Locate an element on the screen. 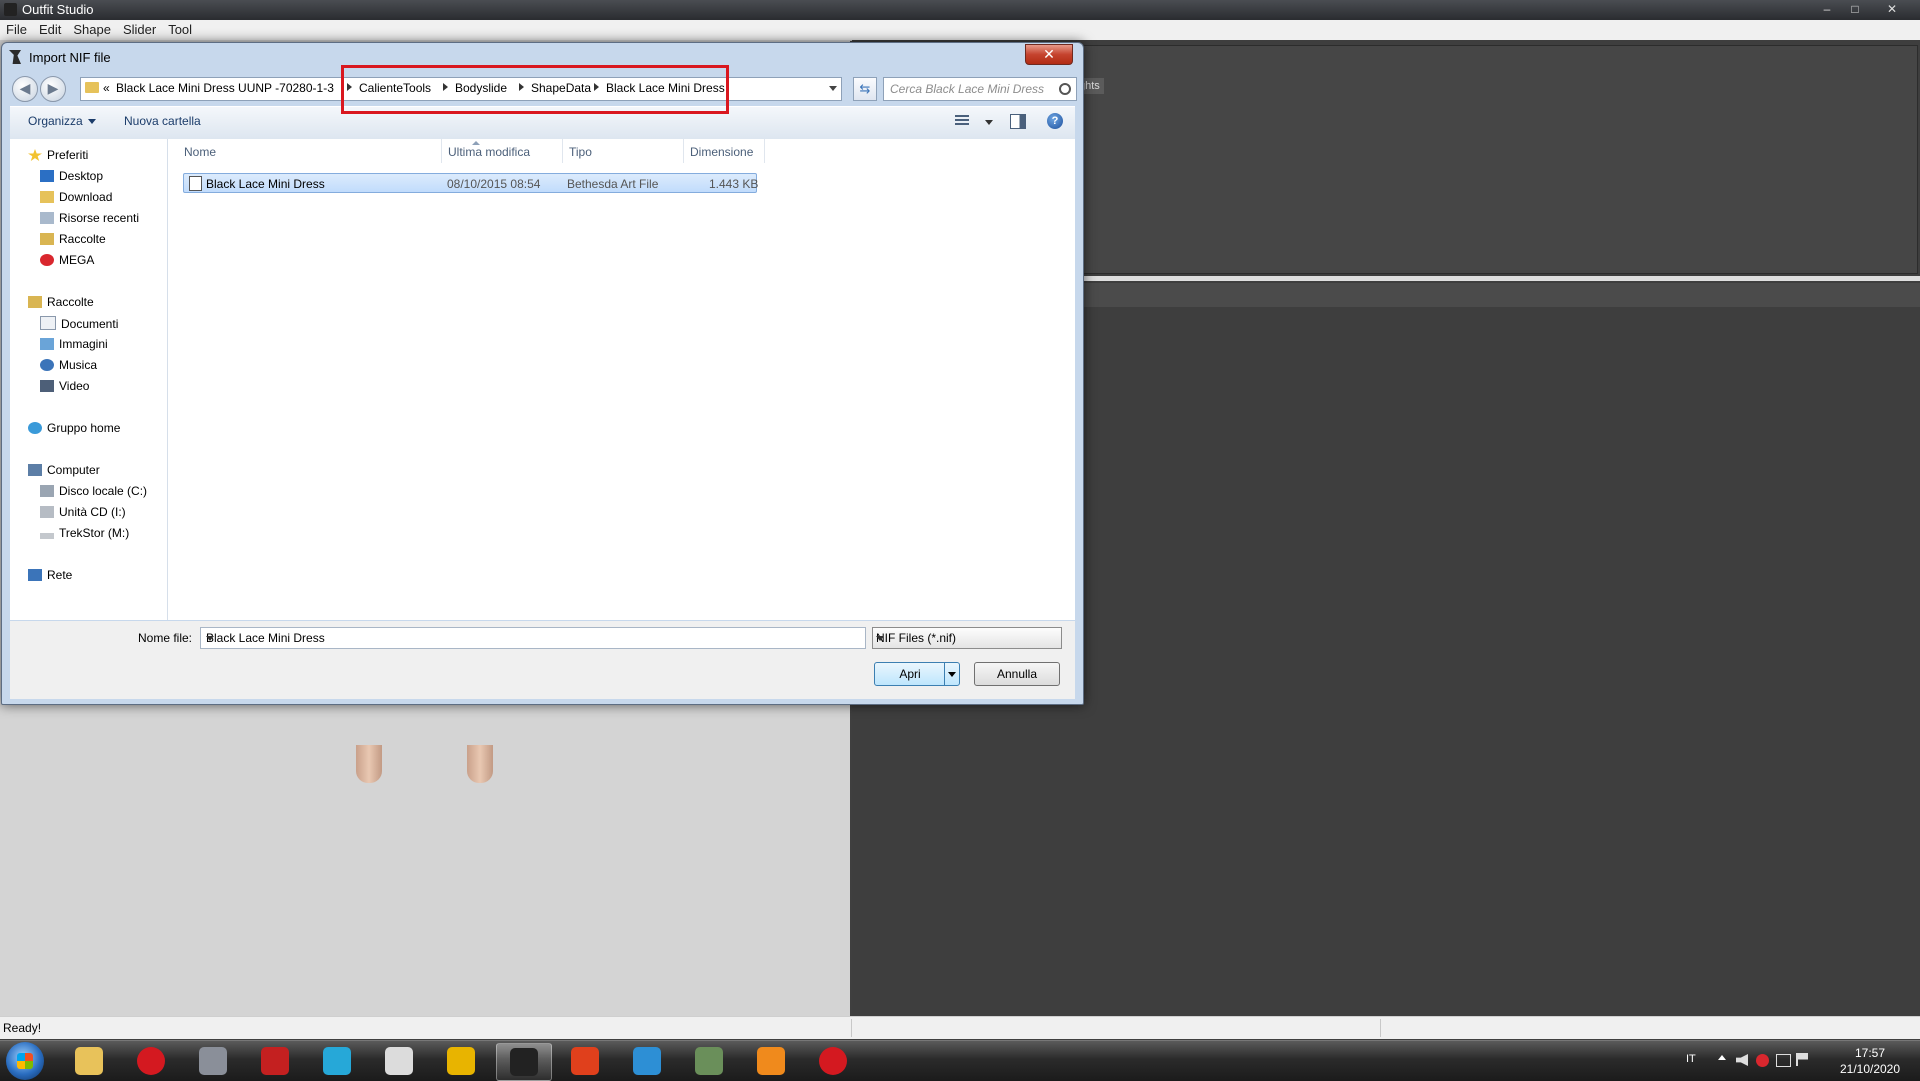 This screenshot has width=1920, height=1081. taskbar-app-music is located at coordinates (337, 1061).